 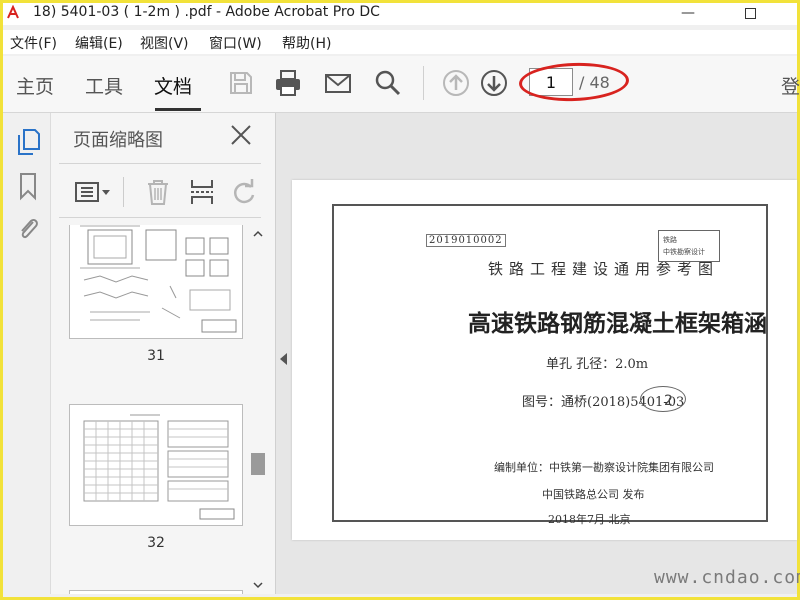 What do you see at coordinates (456, 83) in the screenshot?
I see `page-up-icon` at bounding box center [456, 83].